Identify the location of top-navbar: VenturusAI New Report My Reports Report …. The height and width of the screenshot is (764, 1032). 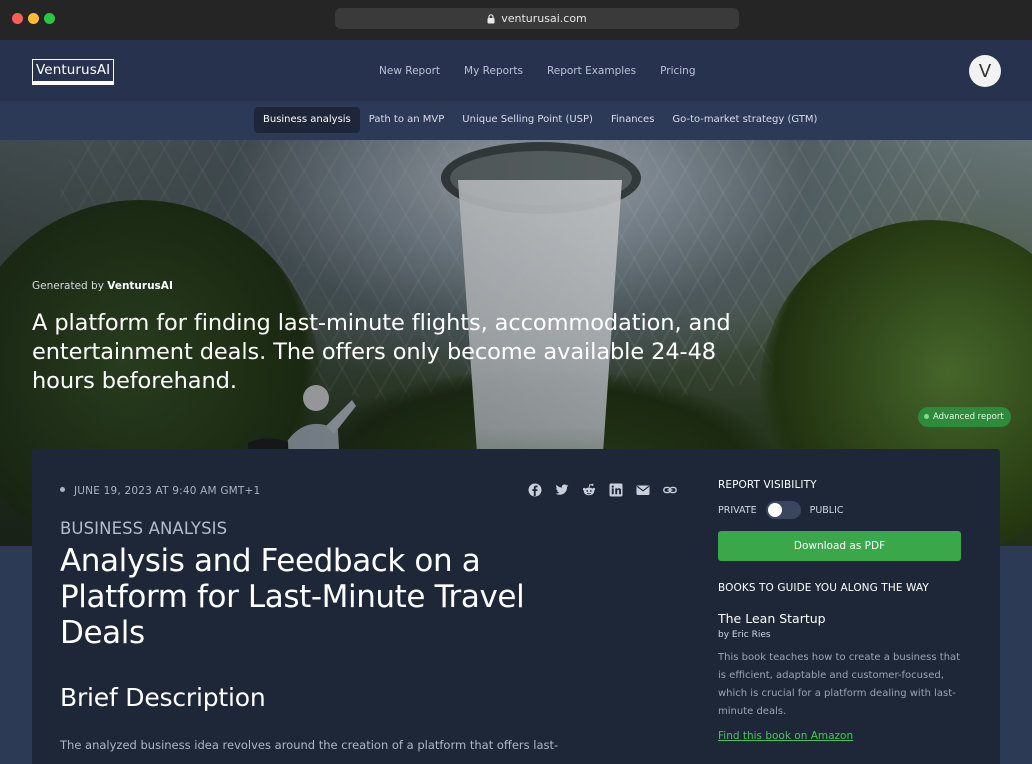
(516, 70).